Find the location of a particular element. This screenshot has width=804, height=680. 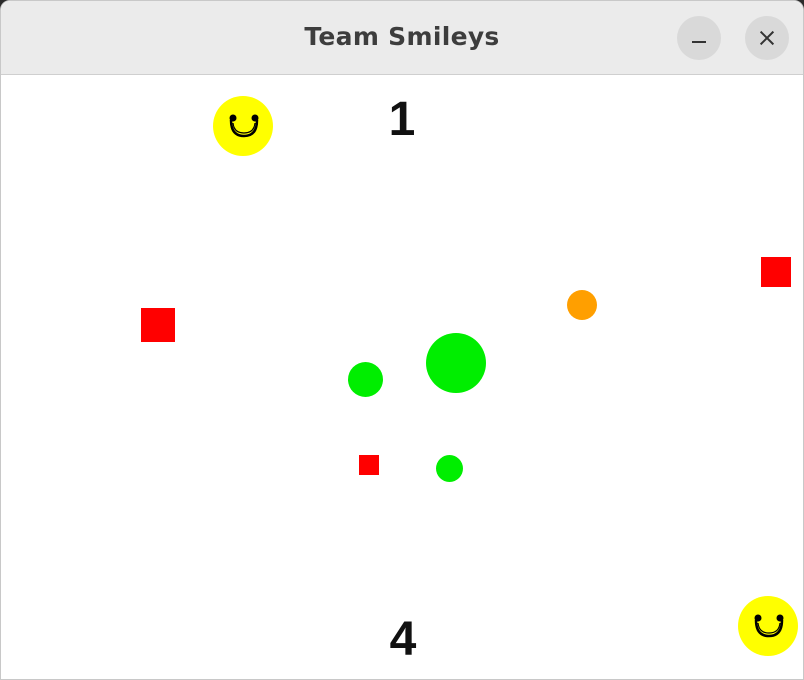

orange-ball is located at coordinates (582, 305).